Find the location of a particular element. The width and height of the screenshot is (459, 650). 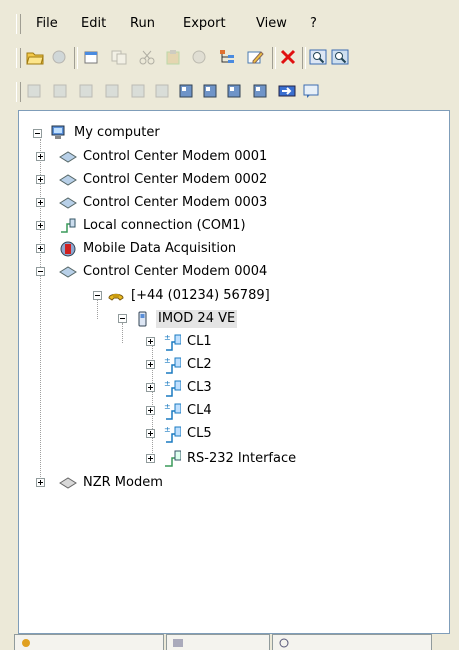

paste-icon is located at coordinates (173, 57).